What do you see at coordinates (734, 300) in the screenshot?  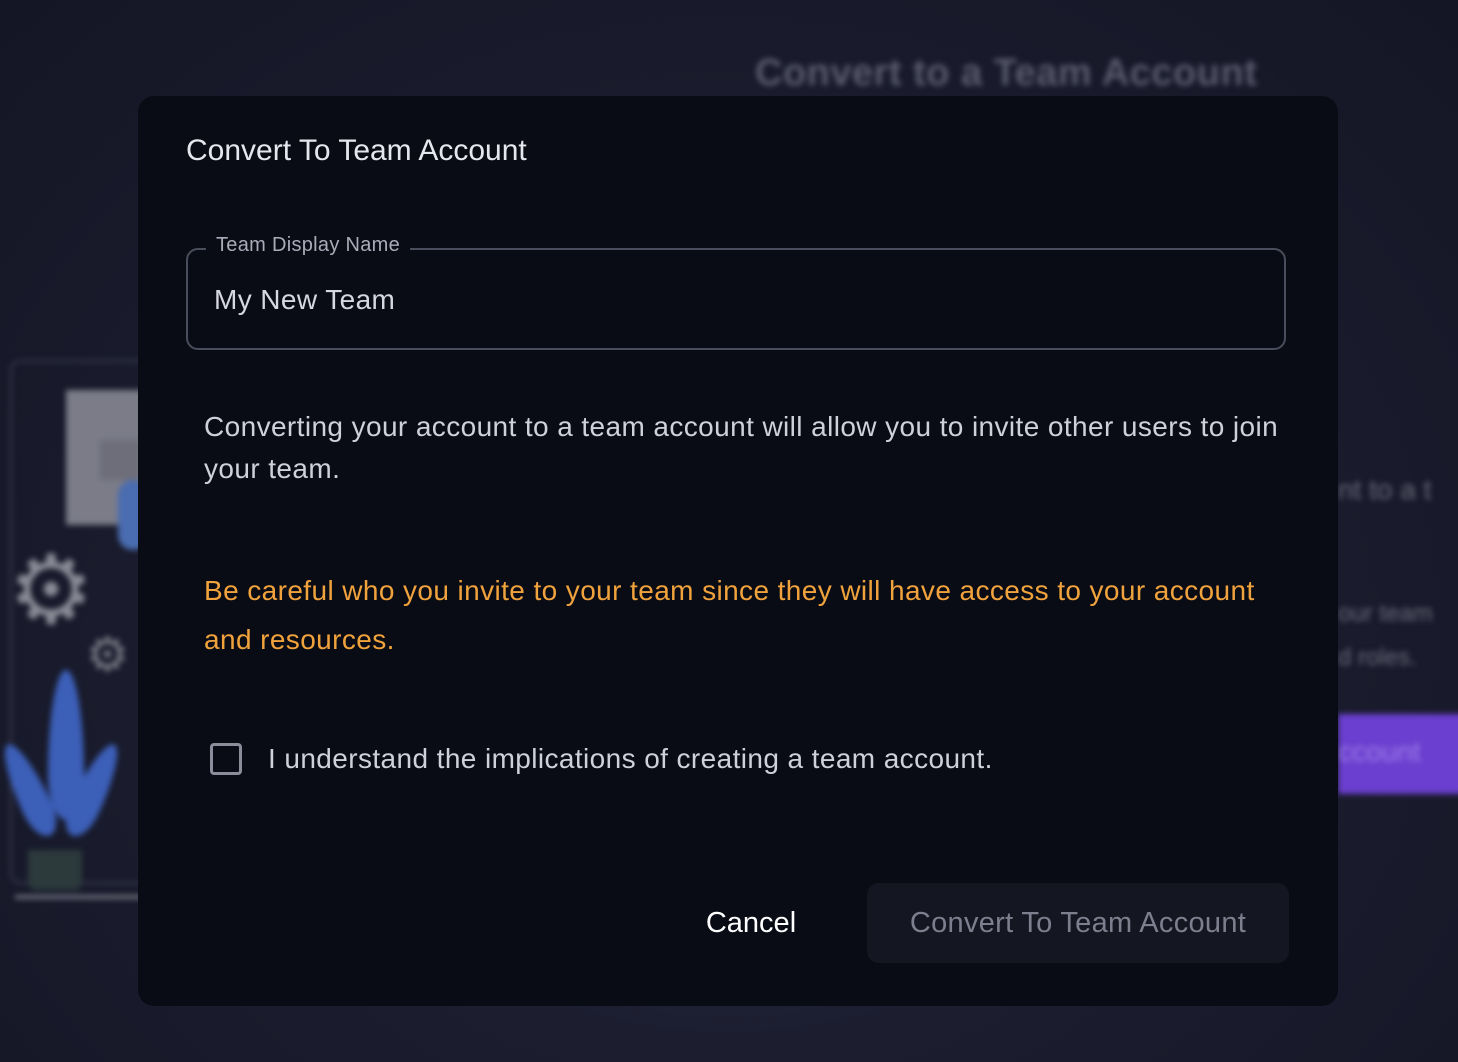 I see `team-display-name-input` at bounding box center [734, 300].